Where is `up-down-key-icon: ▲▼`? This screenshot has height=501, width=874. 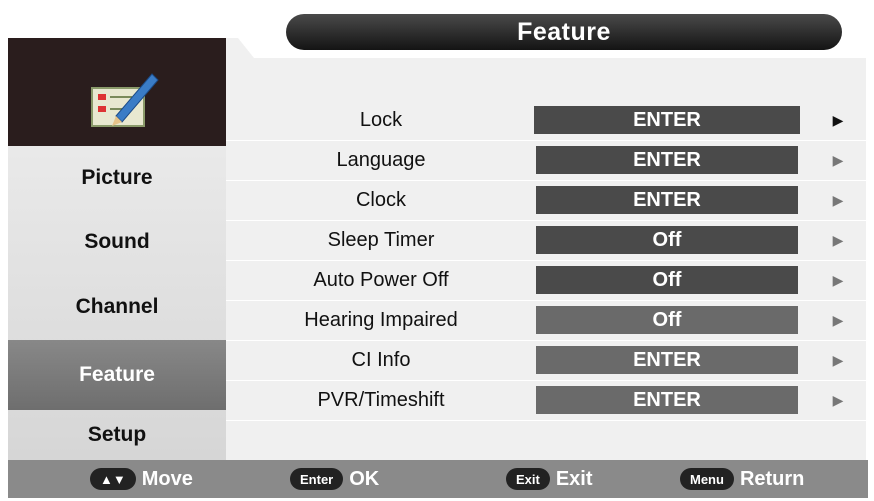 up-down-key-icon: ▲▼ is located at coordinates (113, 479).